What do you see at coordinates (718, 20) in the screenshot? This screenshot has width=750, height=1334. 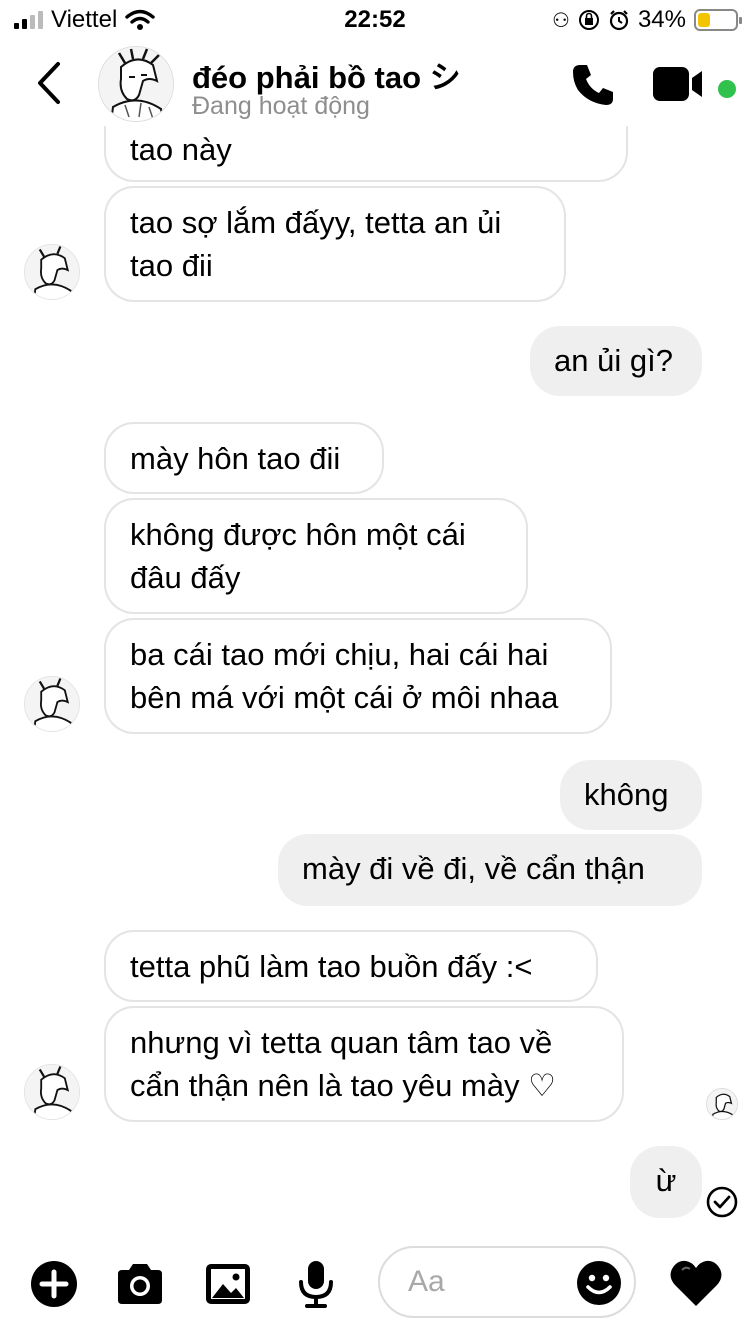 I see `battery-icon` at bounding box center [718, 20].